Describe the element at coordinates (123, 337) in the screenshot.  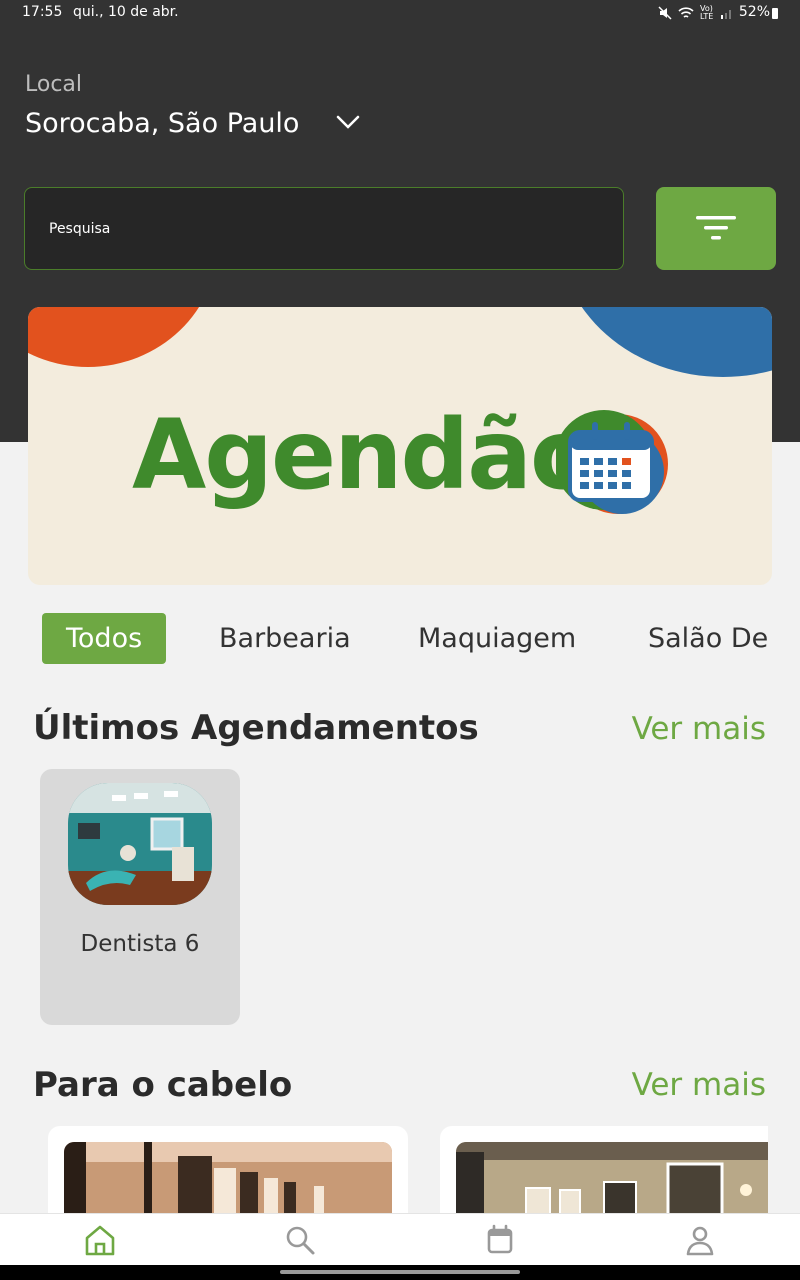
I see `banner-decor-orange` at that location.